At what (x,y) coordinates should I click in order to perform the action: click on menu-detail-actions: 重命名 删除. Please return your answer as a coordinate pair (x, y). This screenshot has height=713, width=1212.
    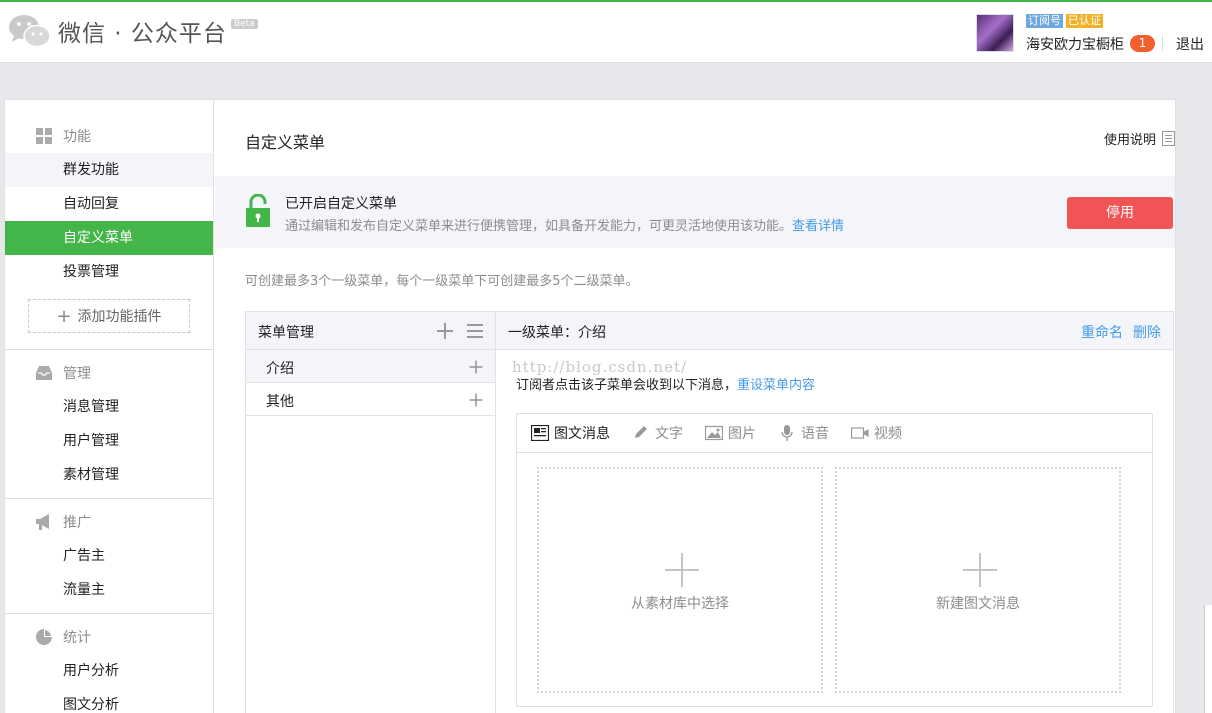
    Looking at the image, I should click on (1121, 332).